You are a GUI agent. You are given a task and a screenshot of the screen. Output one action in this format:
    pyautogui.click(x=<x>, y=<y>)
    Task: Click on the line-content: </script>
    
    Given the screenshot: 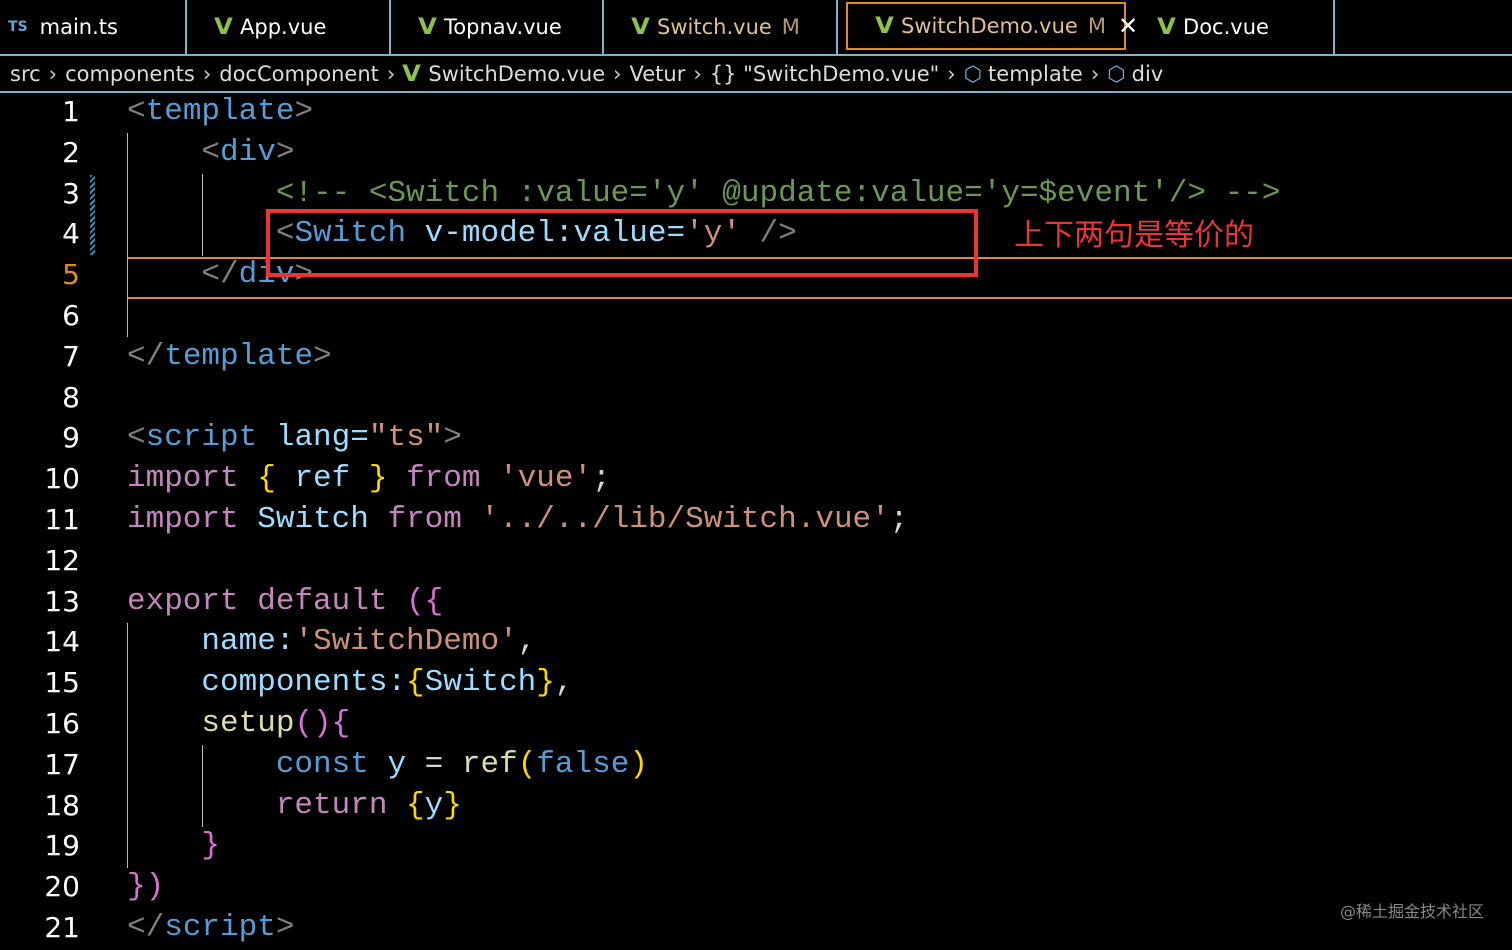 What is the action you would take?
    pyautogui.click(x=210, y=928)
    